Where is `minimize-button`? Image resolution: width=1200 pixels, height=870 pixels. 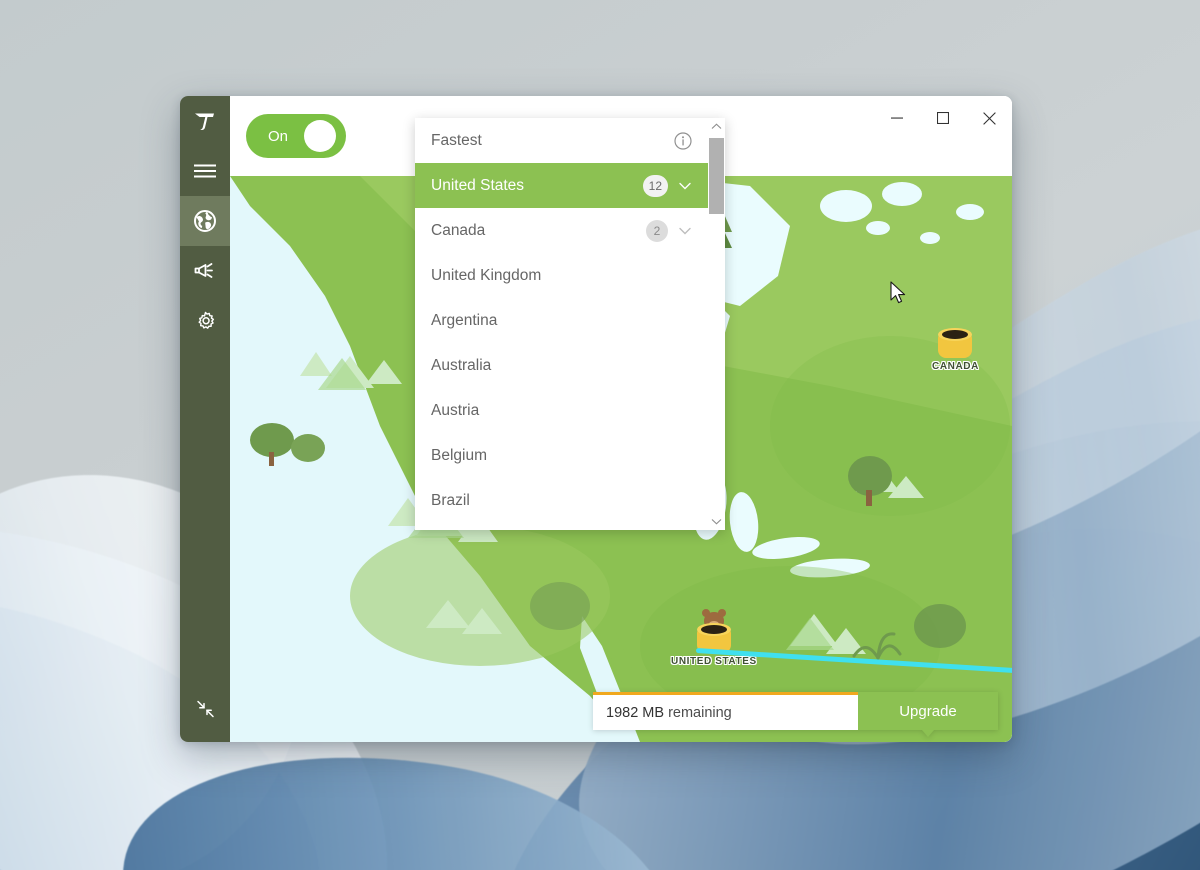
minimize-button is located at coordinates (897, 118).